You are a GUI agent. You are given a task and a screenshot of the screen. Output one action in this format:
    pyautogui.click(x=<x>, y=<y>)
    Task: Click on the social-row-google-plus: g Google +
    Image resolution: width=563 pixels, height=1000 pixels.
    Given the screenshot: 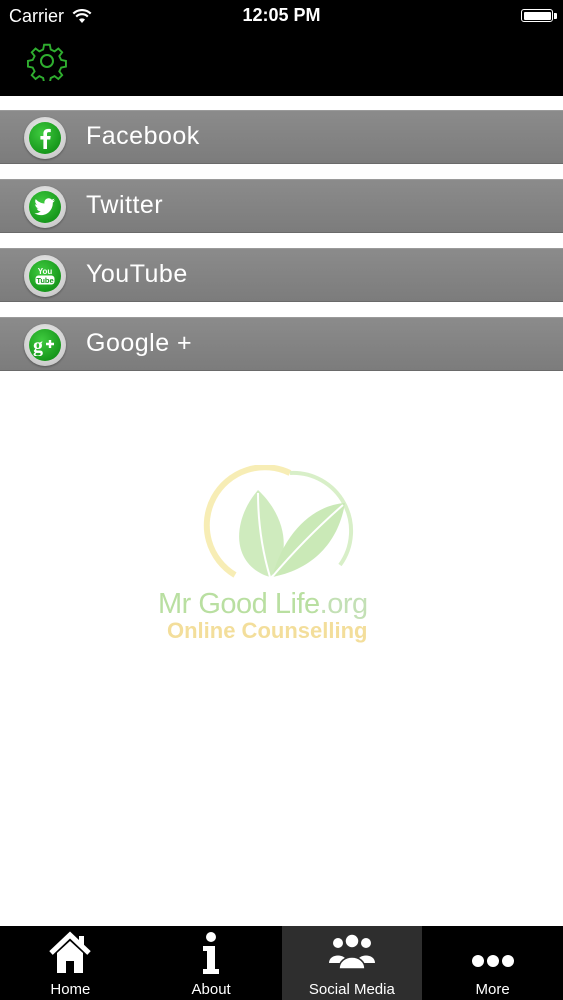 What is the action you would take?
    pyautogui.click(x=281, y=344)
    